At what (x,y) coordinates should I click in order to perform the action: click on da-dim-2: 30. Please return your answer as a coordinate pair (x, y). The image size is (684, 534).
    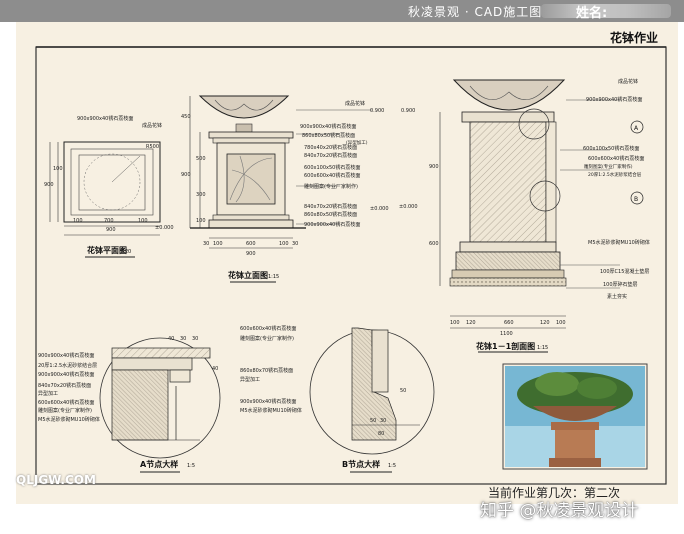
    Looking at the image, I should click on (195, 339).